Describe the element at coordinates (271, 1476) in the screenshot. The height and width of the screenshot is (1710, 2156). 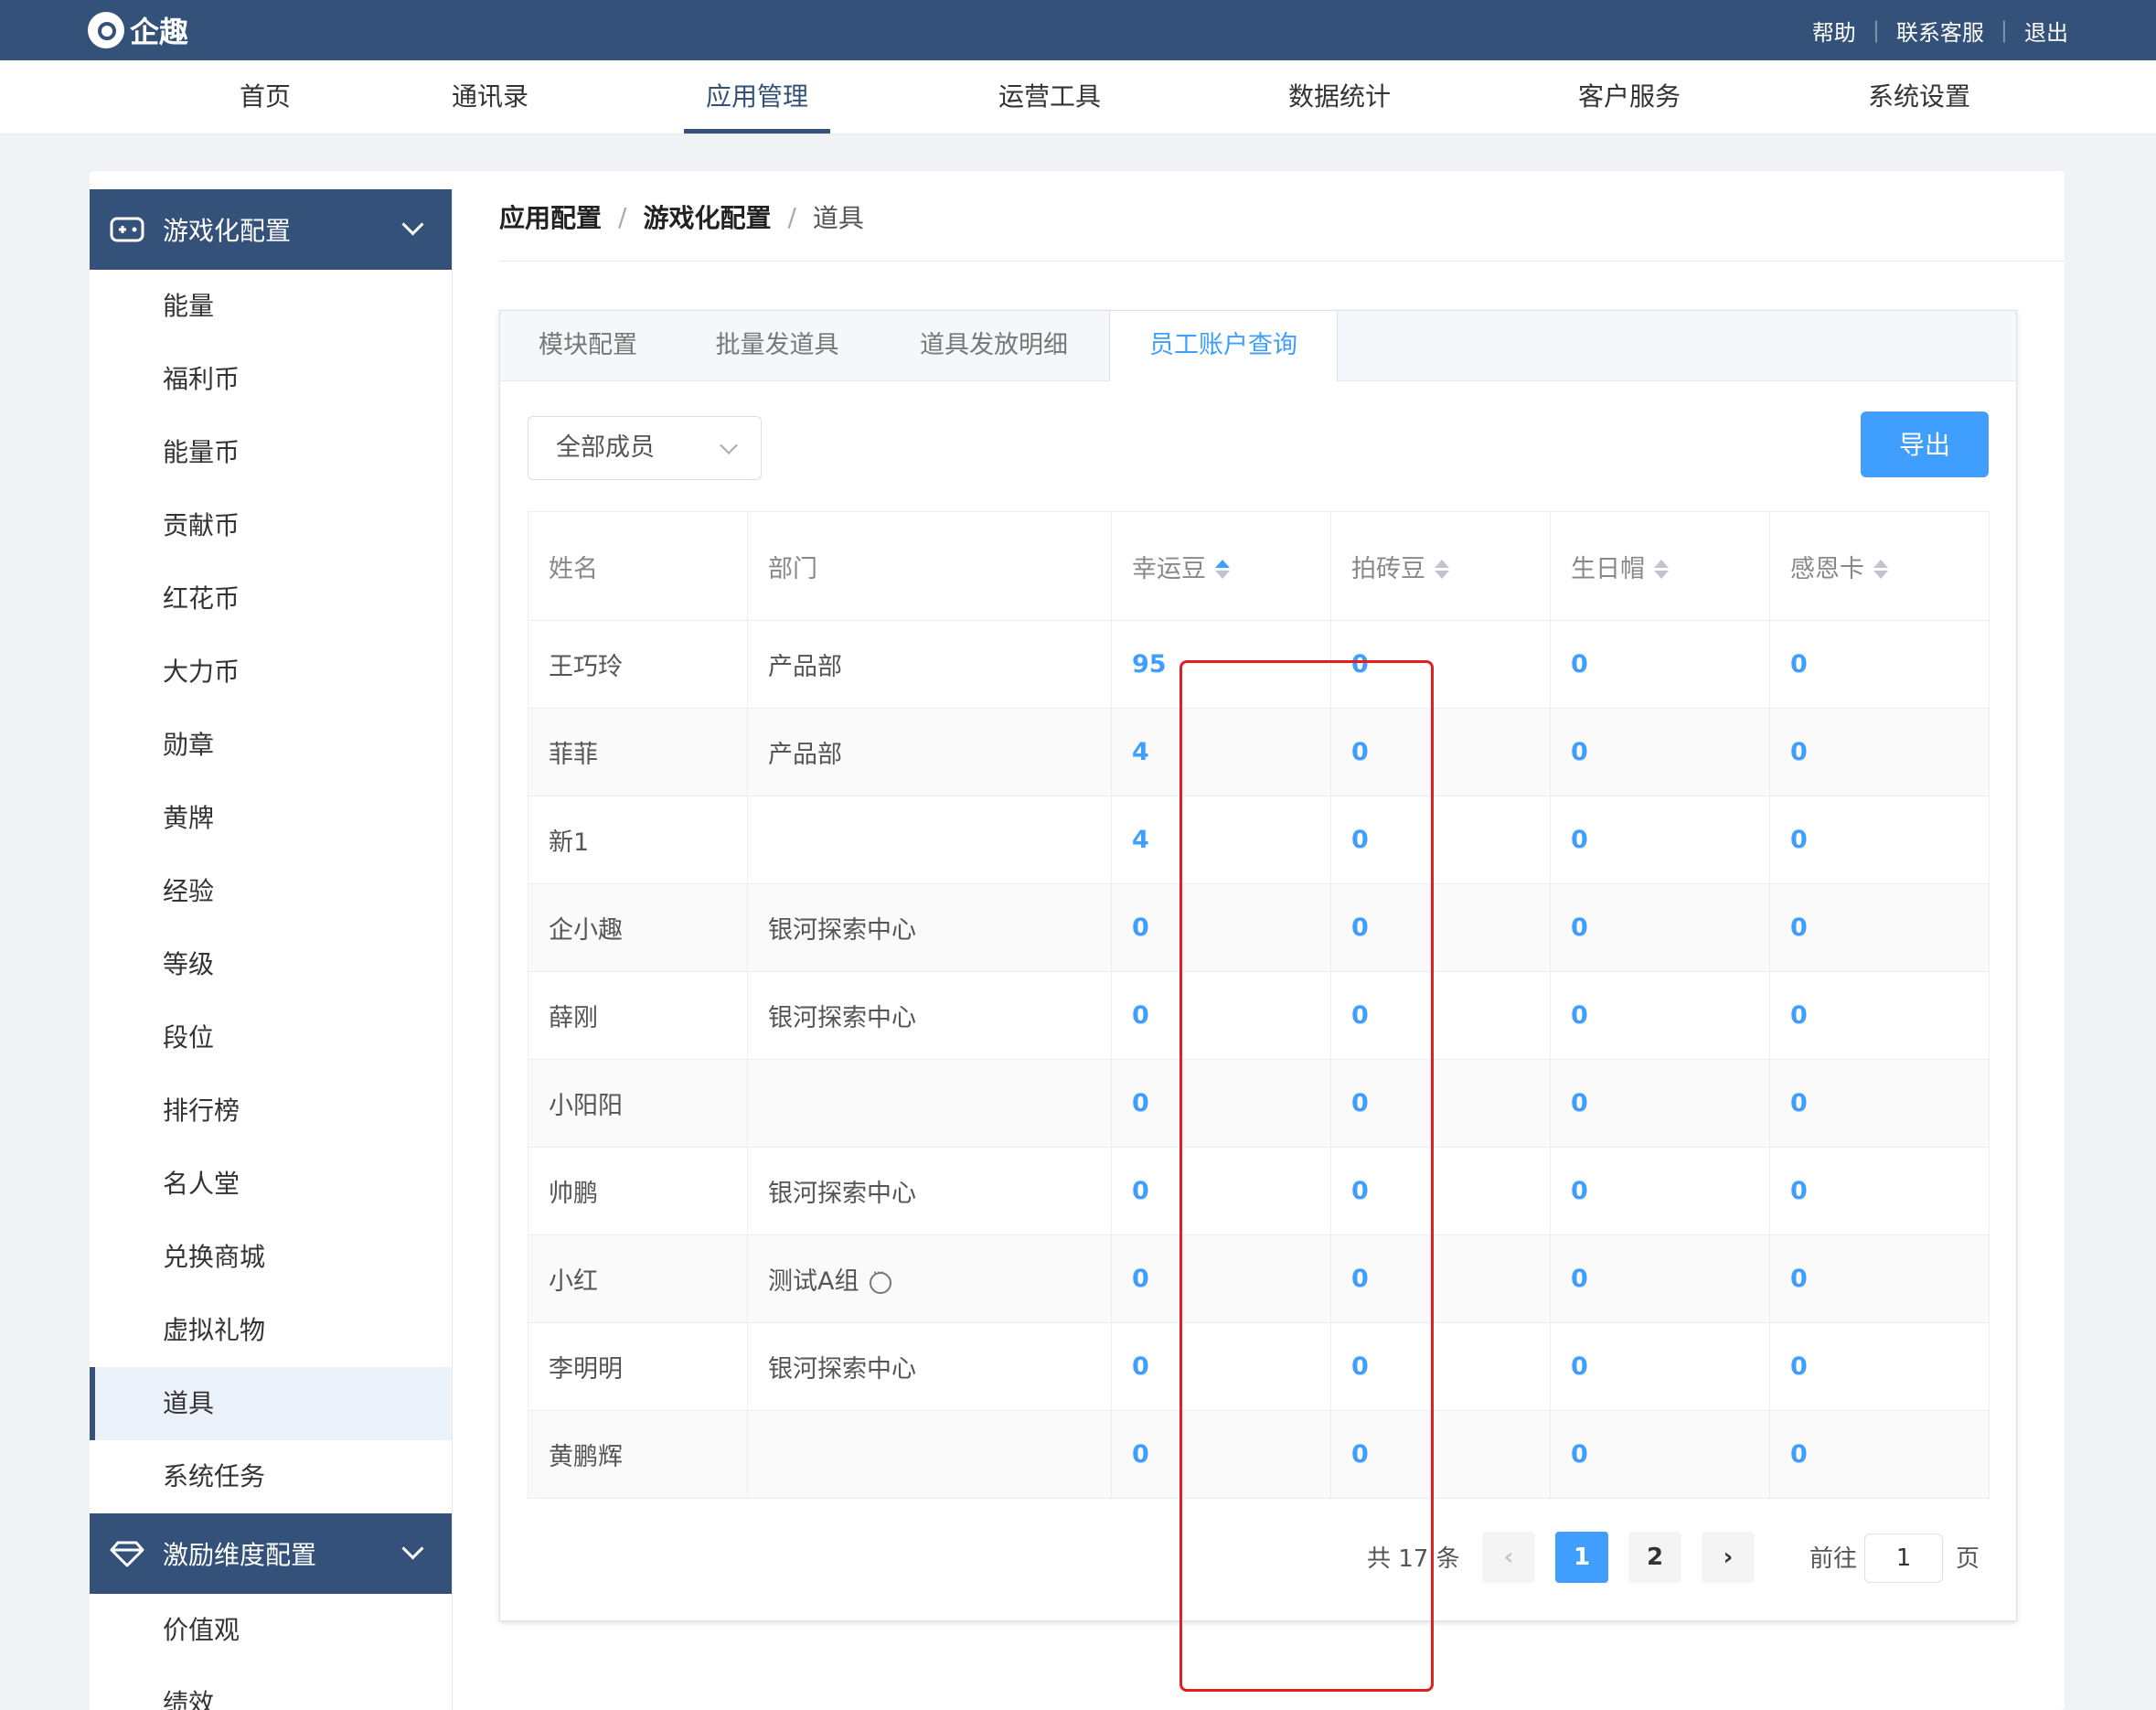
I see `sidebar-item-system-tasks: 系统任务` at that location.